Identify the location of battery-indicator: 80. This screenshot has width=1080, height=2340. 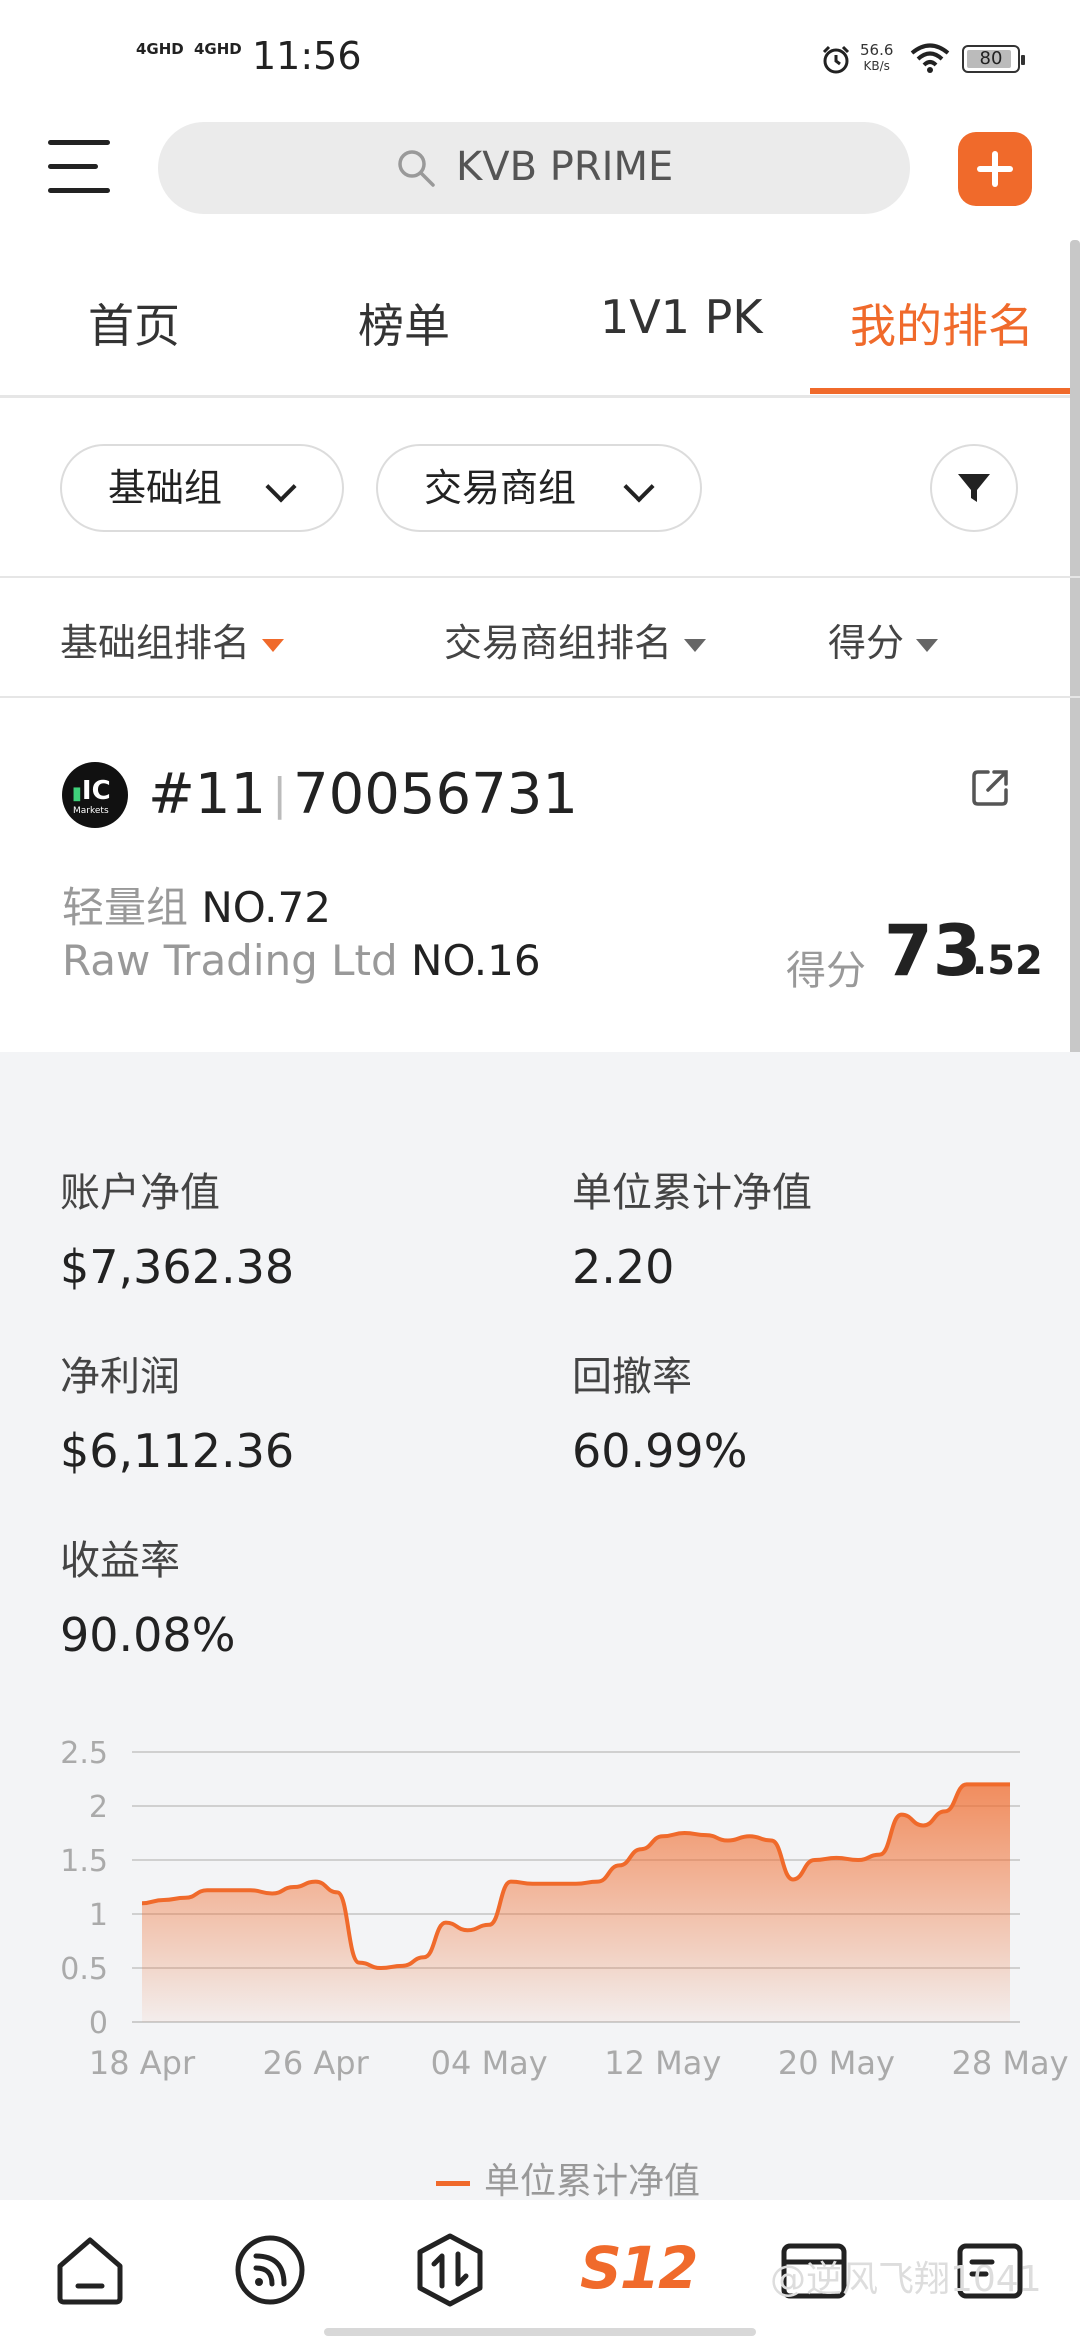
(993, 59).